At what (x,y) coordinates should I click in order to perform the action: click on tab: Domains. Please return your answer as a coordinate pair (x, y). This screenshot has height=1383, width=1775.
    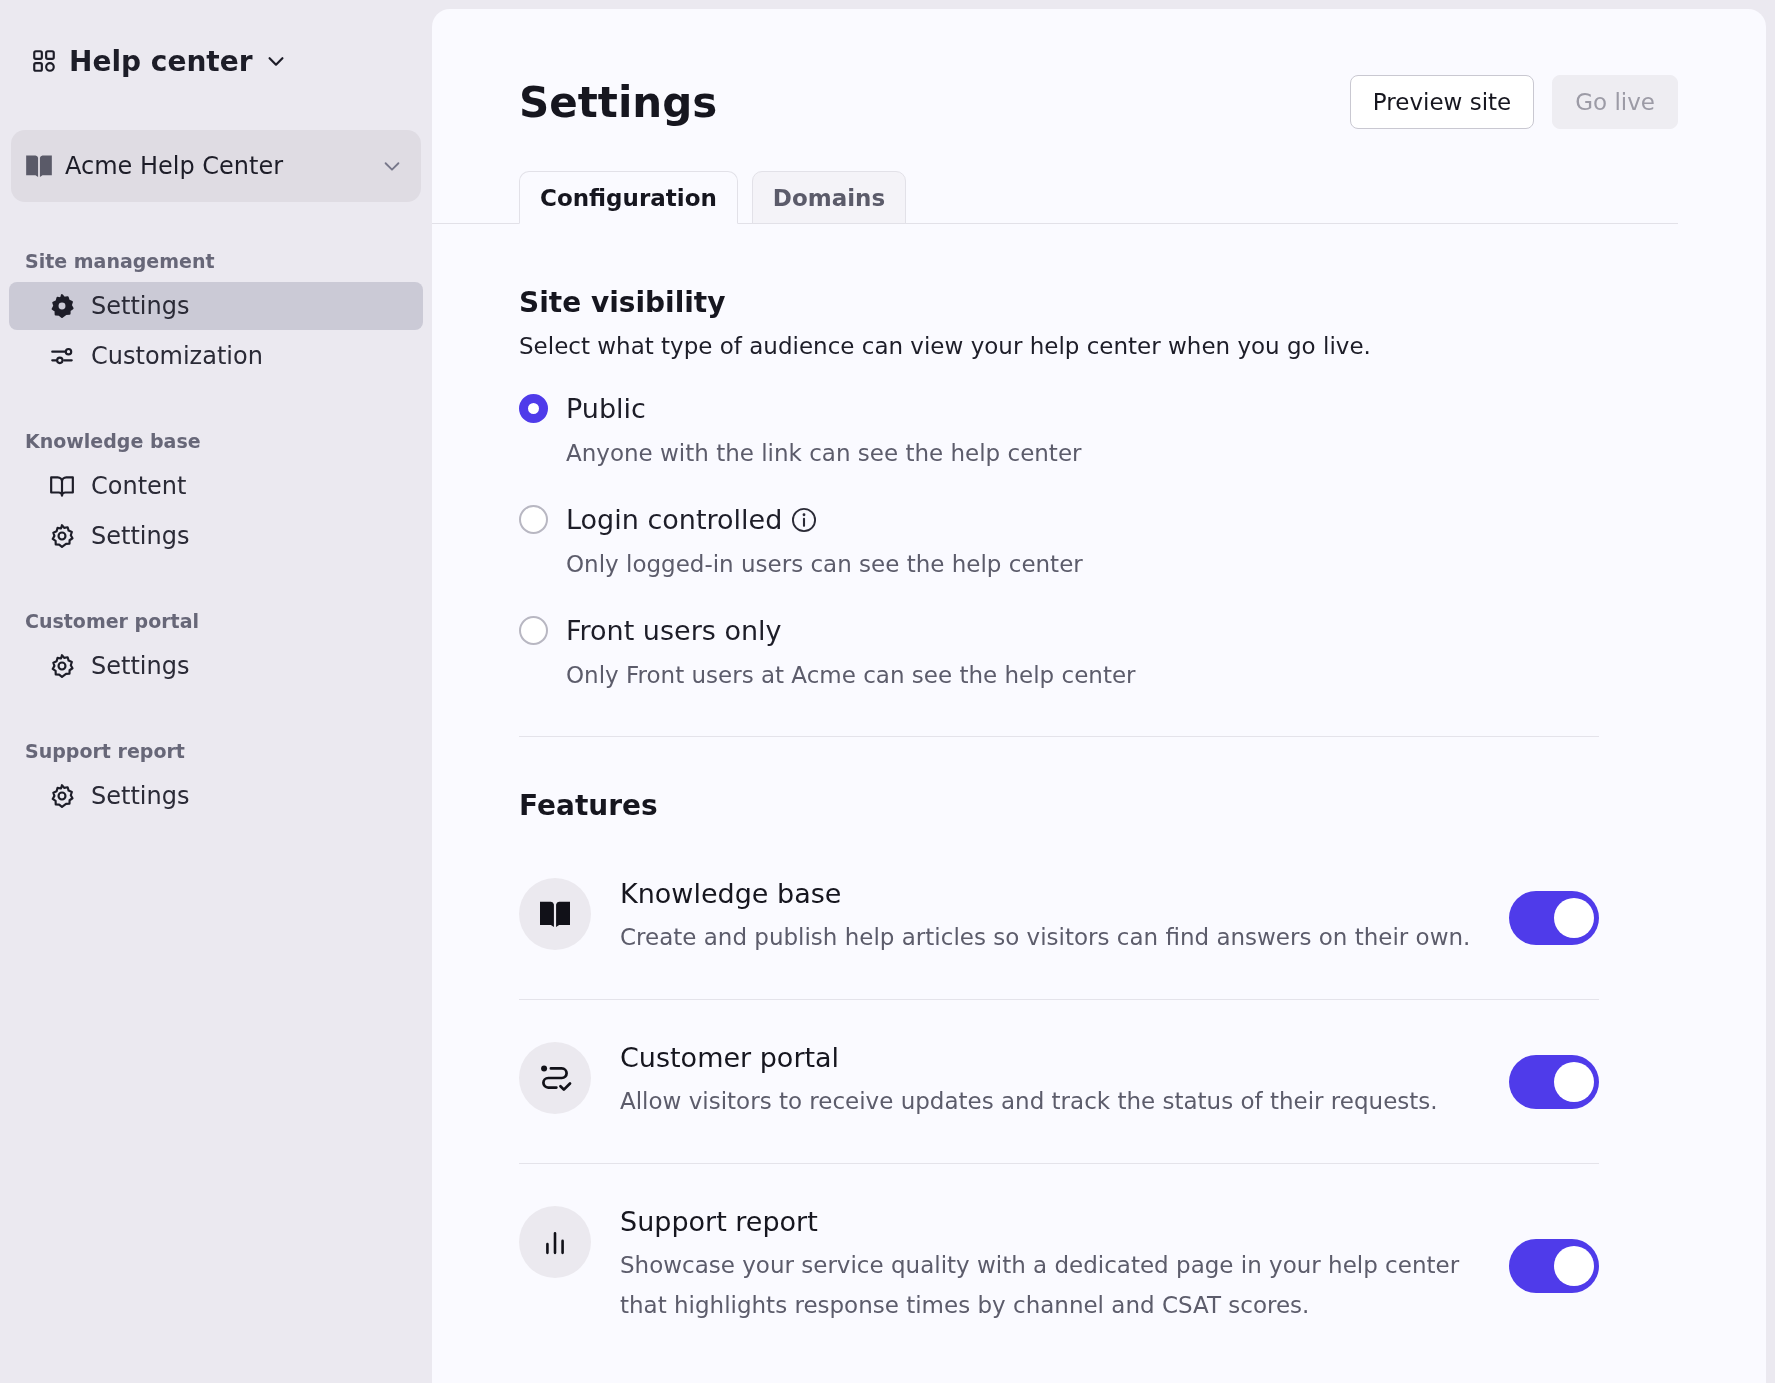
    Looking at the image, I should click on (829, 197).